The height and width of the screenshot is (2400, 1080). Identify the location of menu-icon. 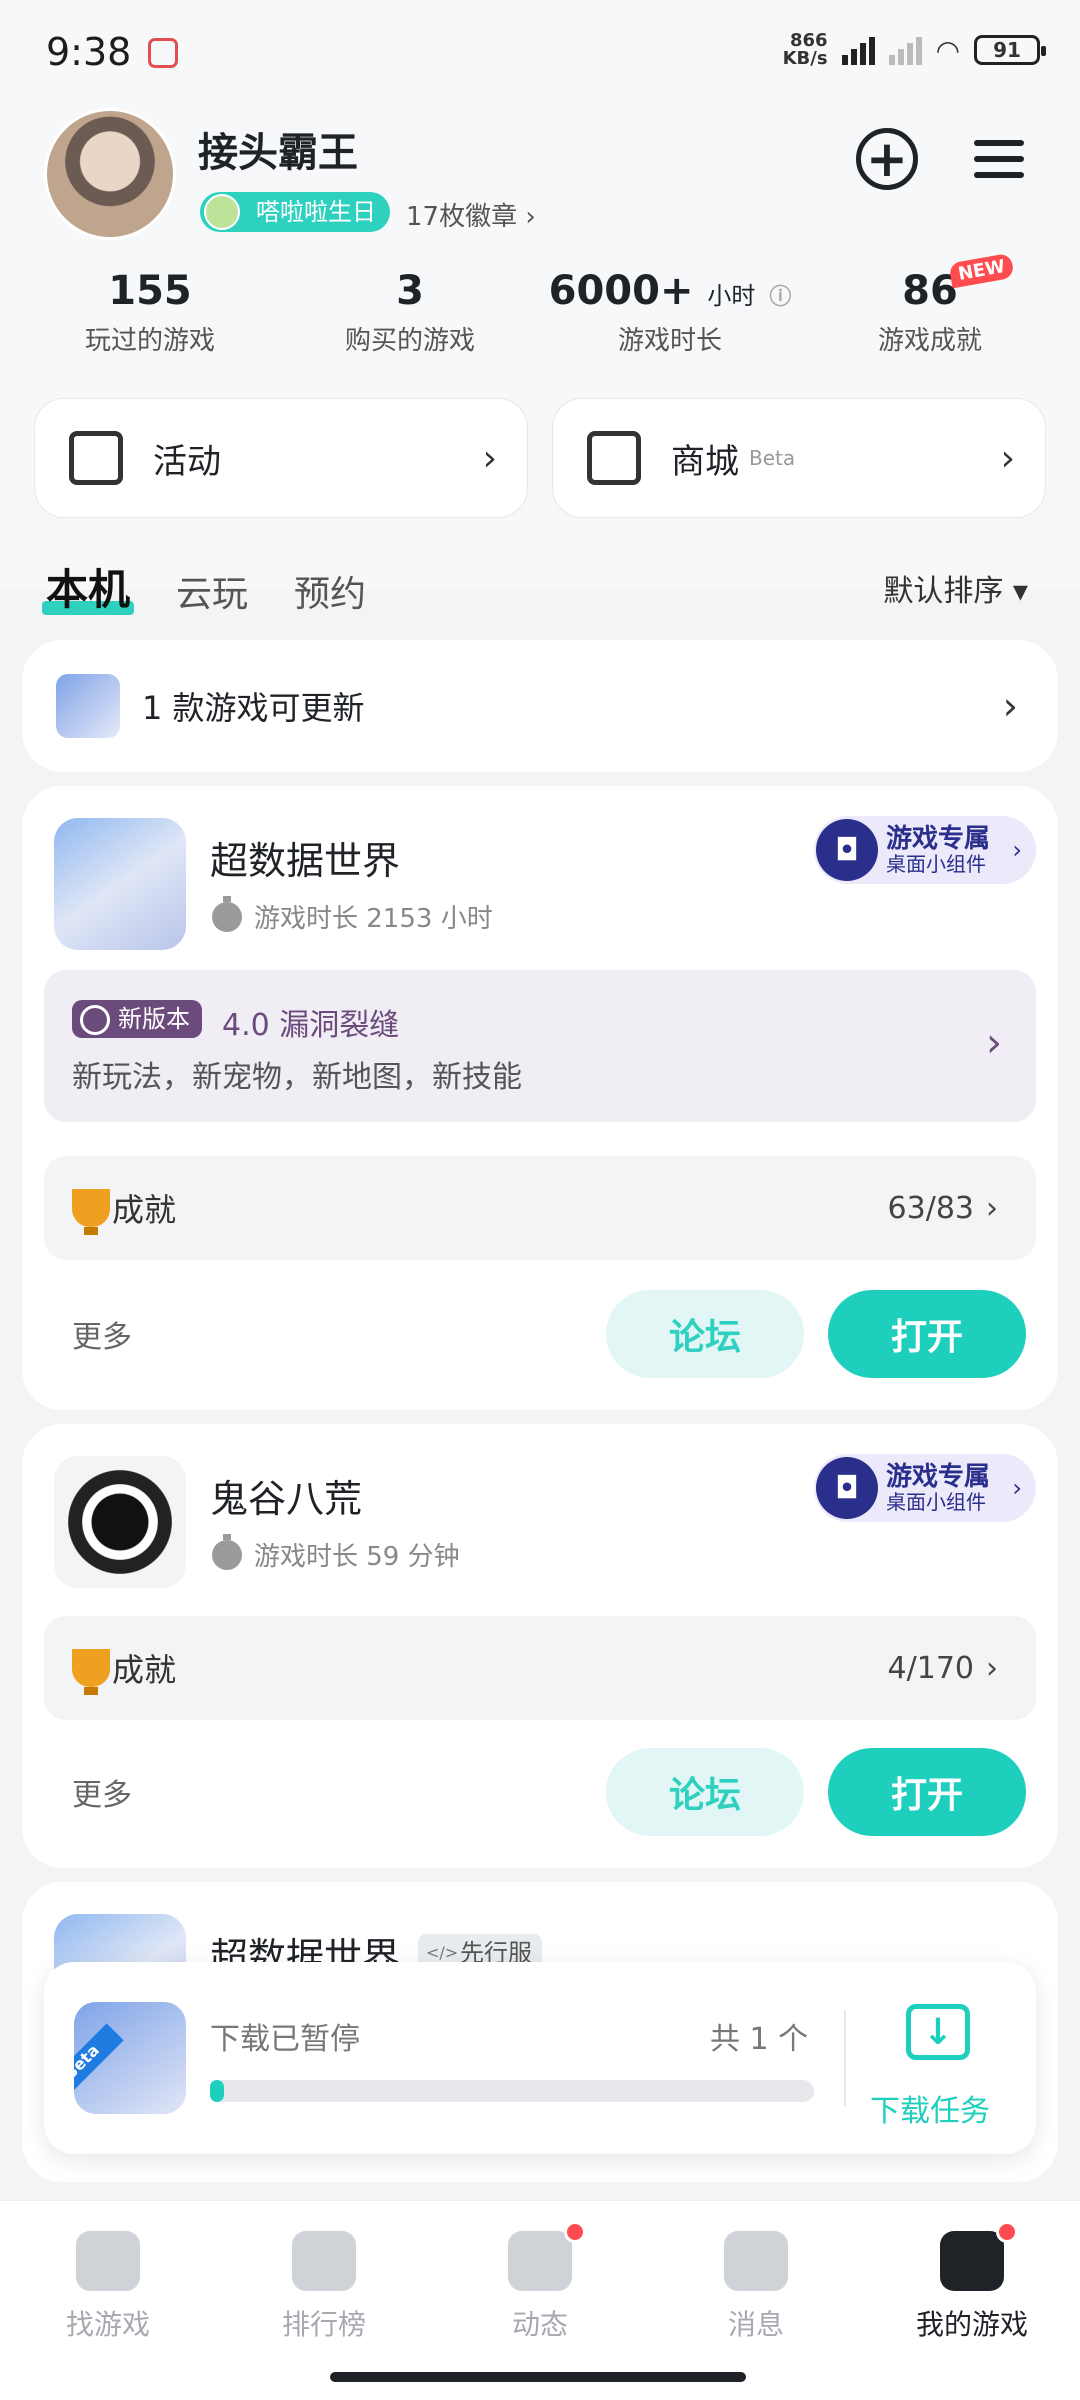
(999, 143).